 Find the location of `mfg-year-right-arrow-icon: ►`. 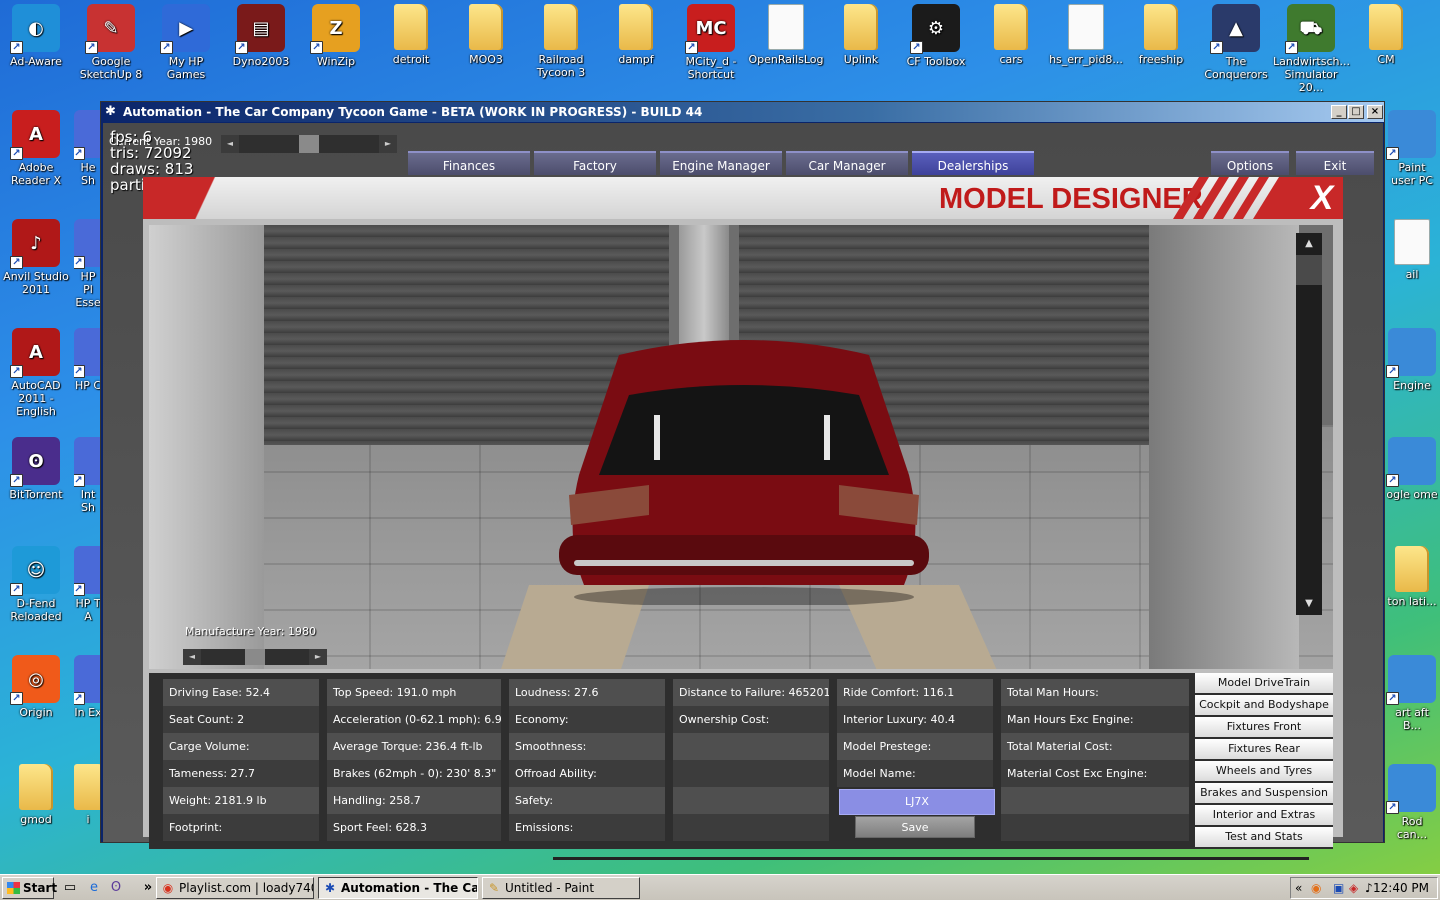

mfg-year-right-arrow-icon: ► is located at coordinates (318, 657).